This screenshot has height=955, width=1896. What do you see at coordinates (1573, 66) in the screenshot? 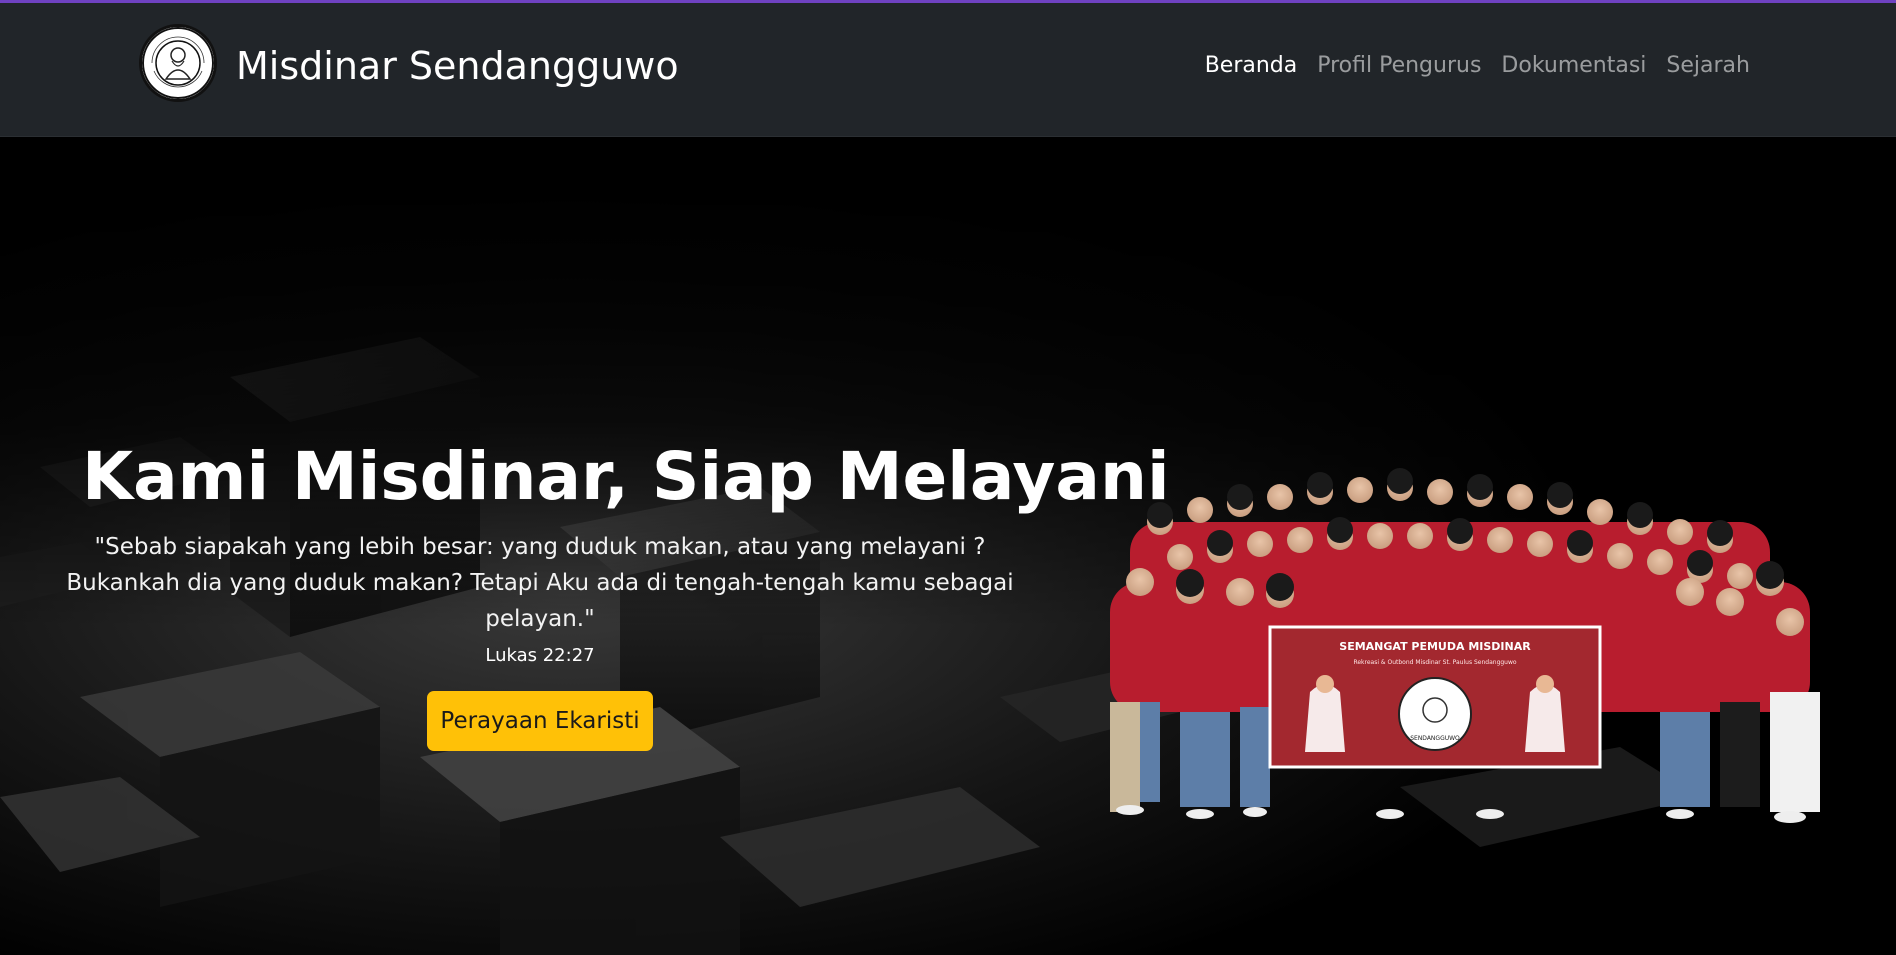
I see `nav-link-dokumentasi: Dokumentasi` at bounding box center [1573, 66].